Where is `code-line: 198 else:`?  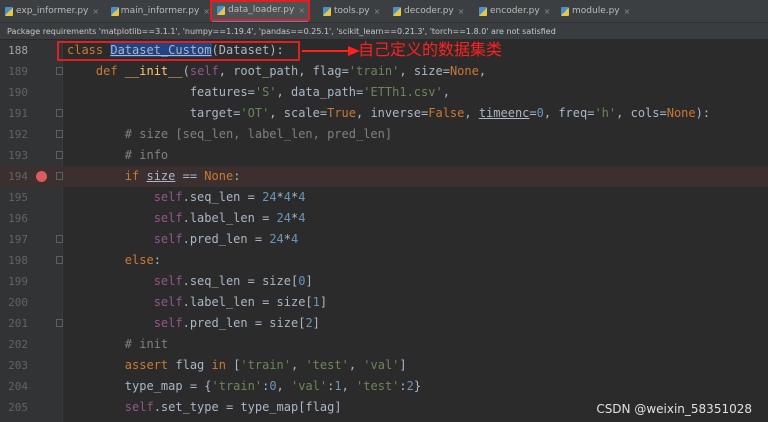 code-line: 198 else: is located at coordinates (384, 260).